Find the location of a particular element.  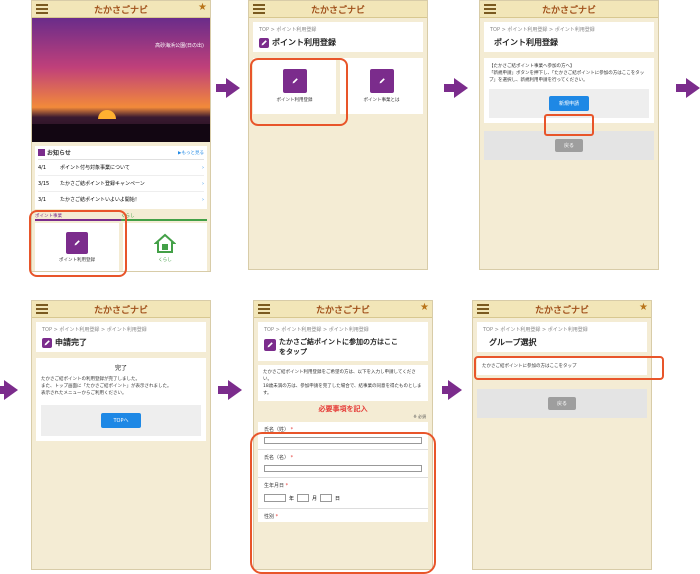

point-about-tile: ポイント事業とは is located at coordinates (381, 86).